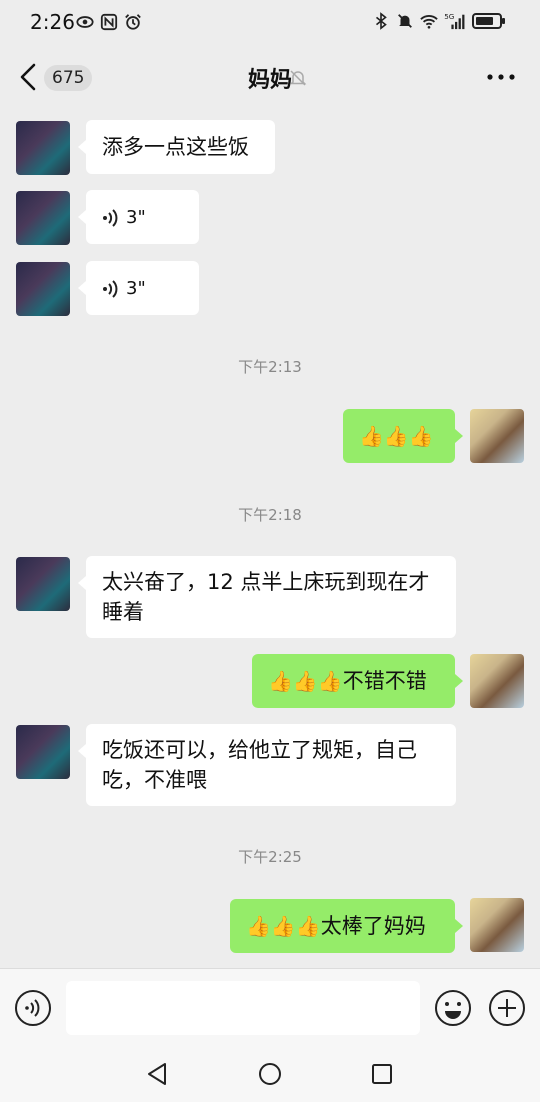 The width and height of the screenshot is (540, 1102). I want to click on message-bubble: 添多一点这些饭, so click(180, 147).